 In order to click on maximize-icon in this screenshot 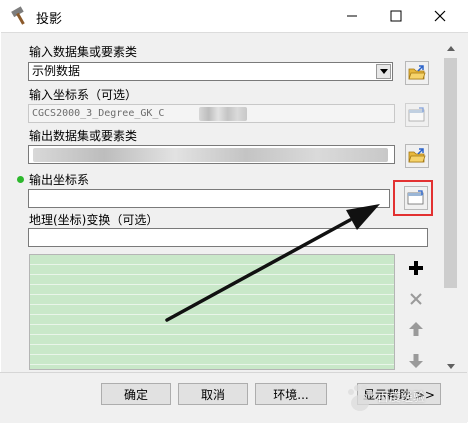, I will do `click(396, 16)`.